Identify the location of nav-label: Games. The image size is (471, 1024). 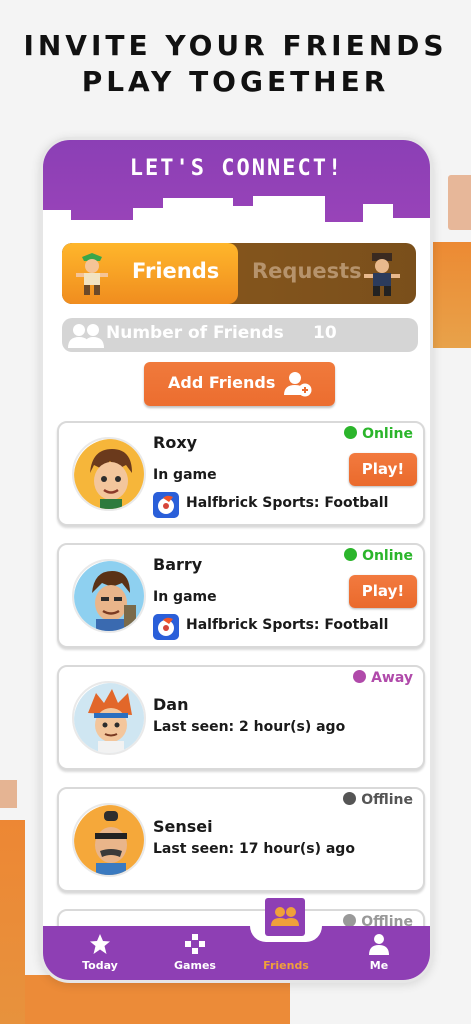
(195, 965).